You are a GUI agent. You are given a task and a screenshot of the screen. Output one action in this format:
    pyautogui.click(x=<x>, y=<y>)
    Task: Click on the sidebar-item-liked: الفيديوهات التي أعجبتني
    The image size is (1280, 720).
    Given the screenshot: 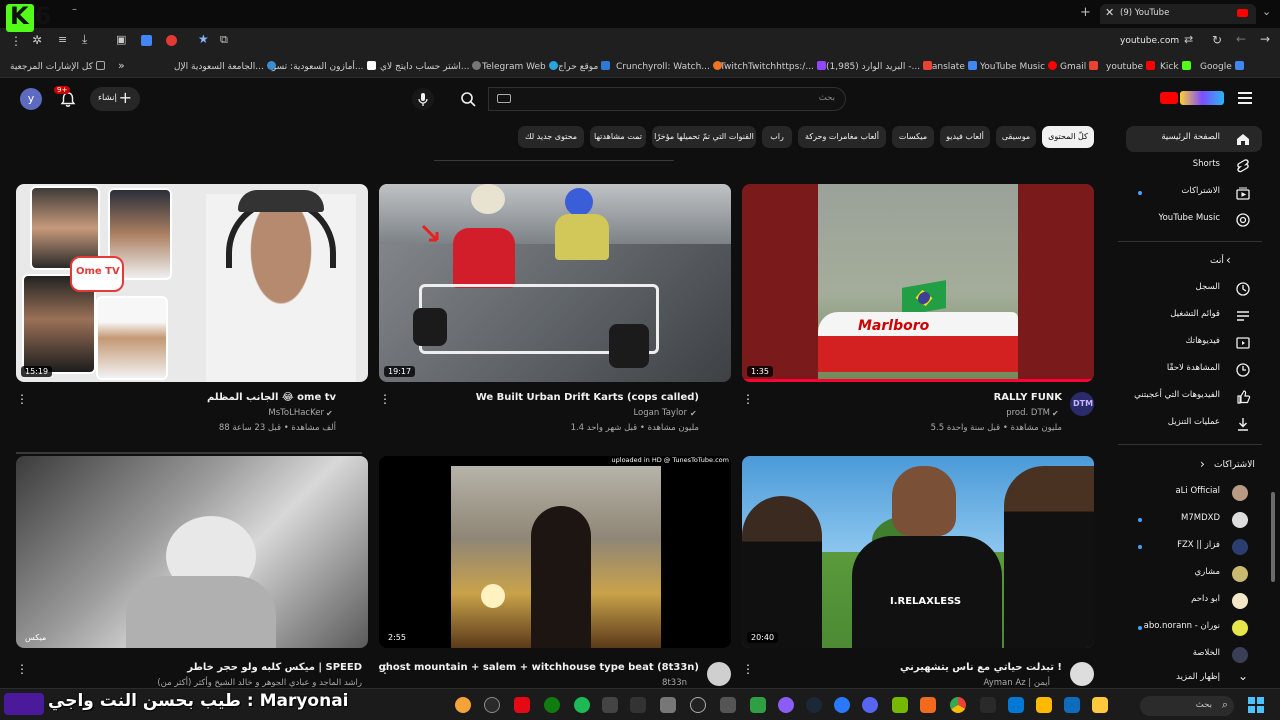 What is the action you would take?
    pyautogui.click(x=1194, y=397)
    